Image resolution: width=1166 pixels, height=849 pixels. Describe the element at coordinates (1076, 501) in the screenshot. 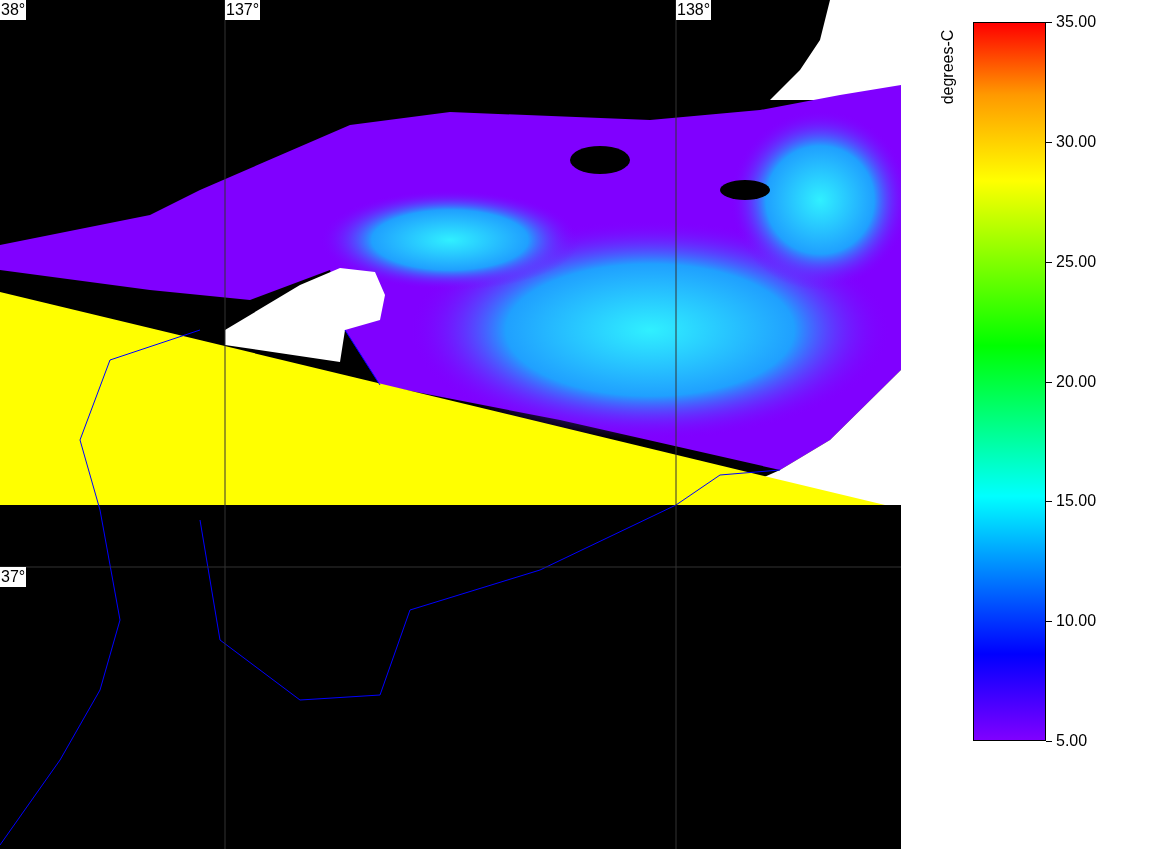

I see `colorbar-tick-label: 15.00` at that location.